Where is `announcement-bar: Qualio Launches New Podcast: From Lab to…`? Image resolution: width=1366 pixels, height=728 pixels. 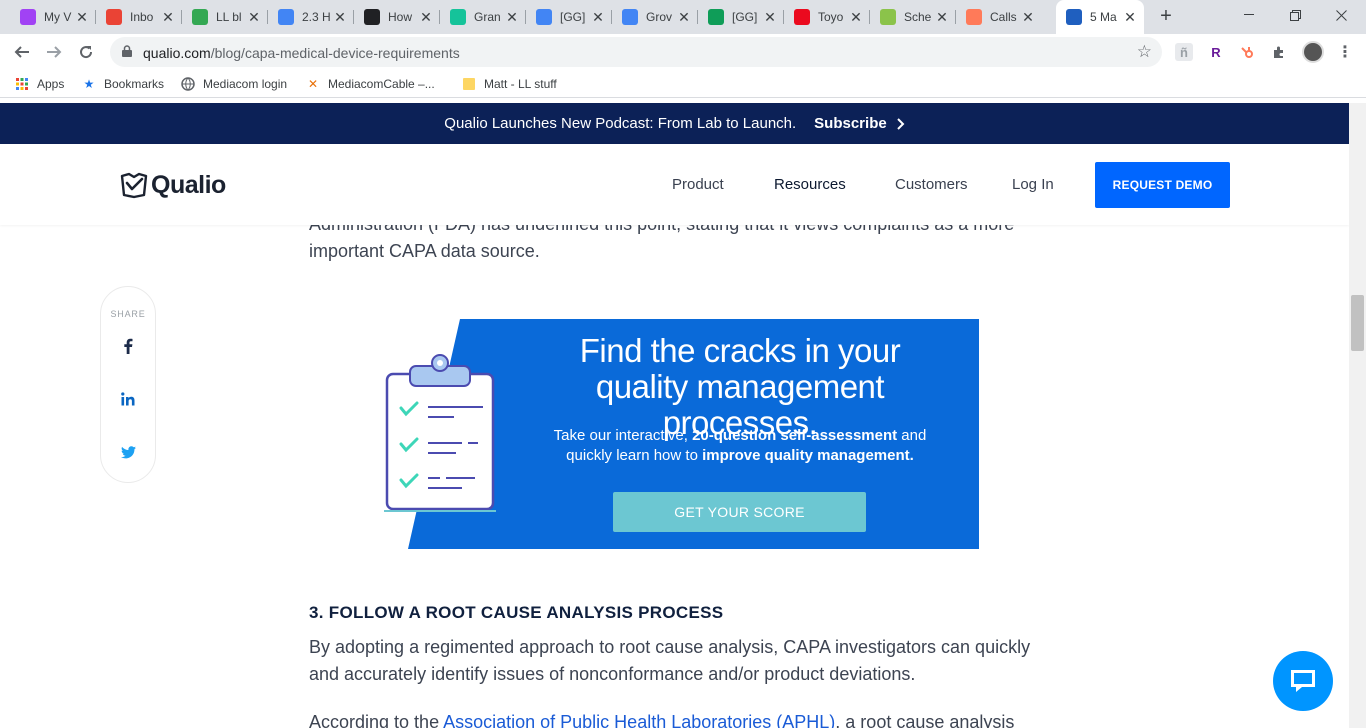 announcement-bar: Qualio Launches New Podcast: From Lab to… is located at coordinates (674, 123).